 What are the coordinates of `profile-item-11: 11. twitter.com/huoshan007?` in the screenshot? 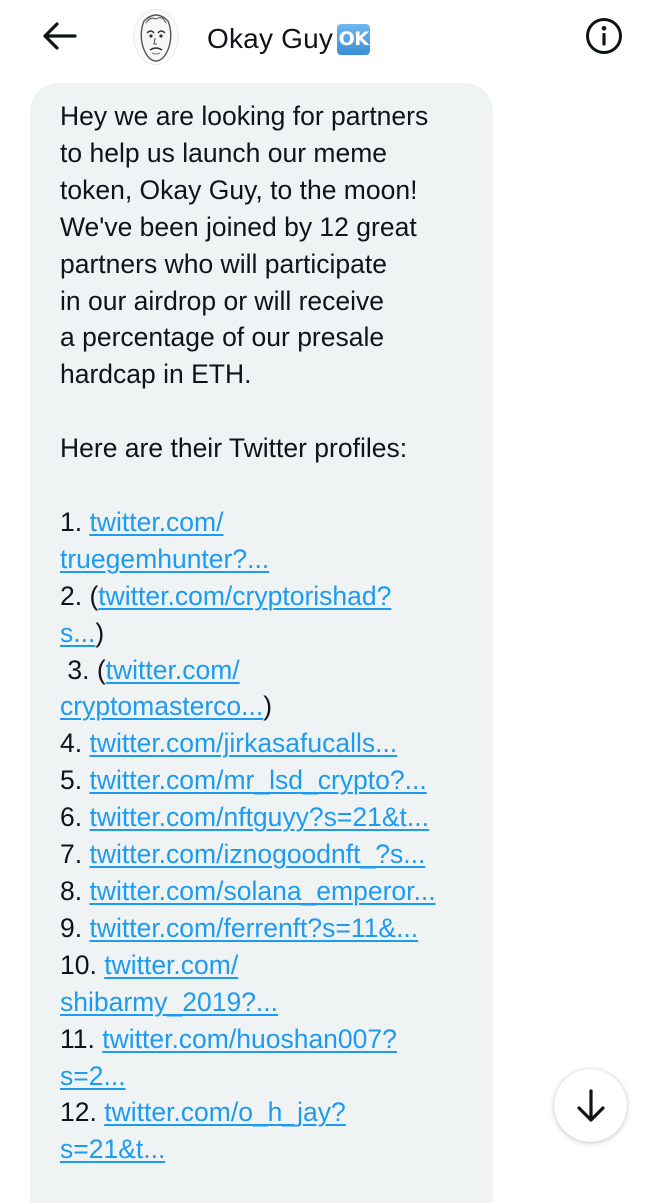 It's located at (276, 1039).